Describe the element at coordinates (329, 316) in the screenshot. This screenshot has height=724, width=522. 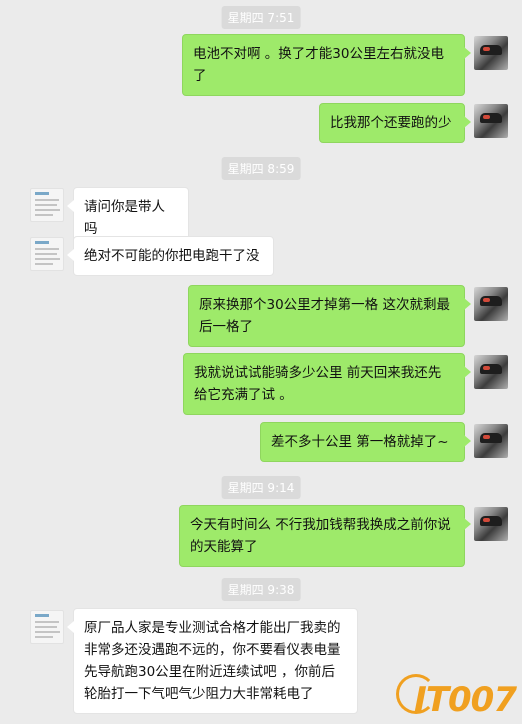
I see `my-message-bubble: 原来换那个30公里才掉第一格 这次就剩最后一格了` at that location.